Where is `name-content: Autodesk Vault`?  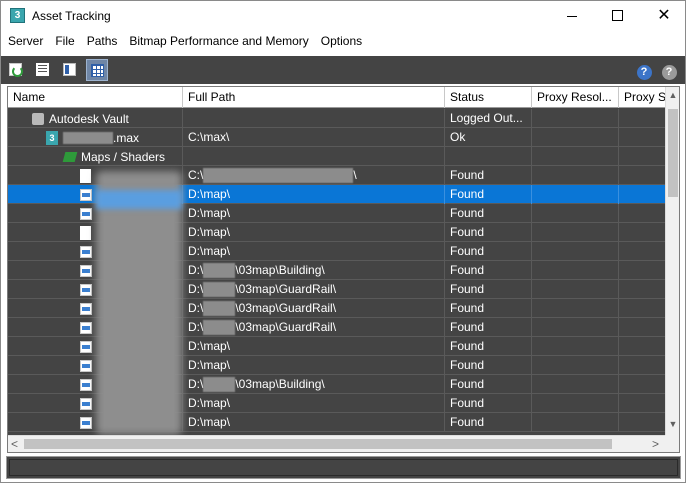
name-content: Autodesk Vault is located at coordinates (80, 118).